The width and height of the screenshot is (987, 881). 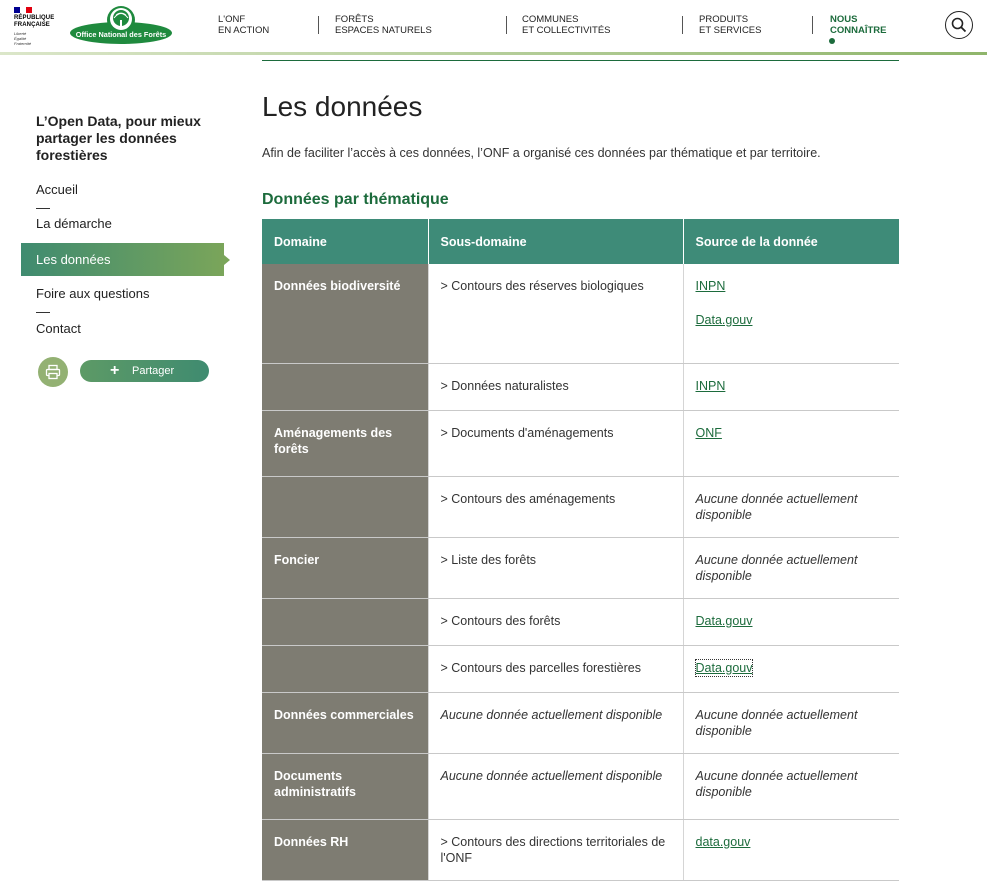 I want to click on nav-nous-connaitre: NOUS CONNAÎTRE, so click(x=858, y=25).